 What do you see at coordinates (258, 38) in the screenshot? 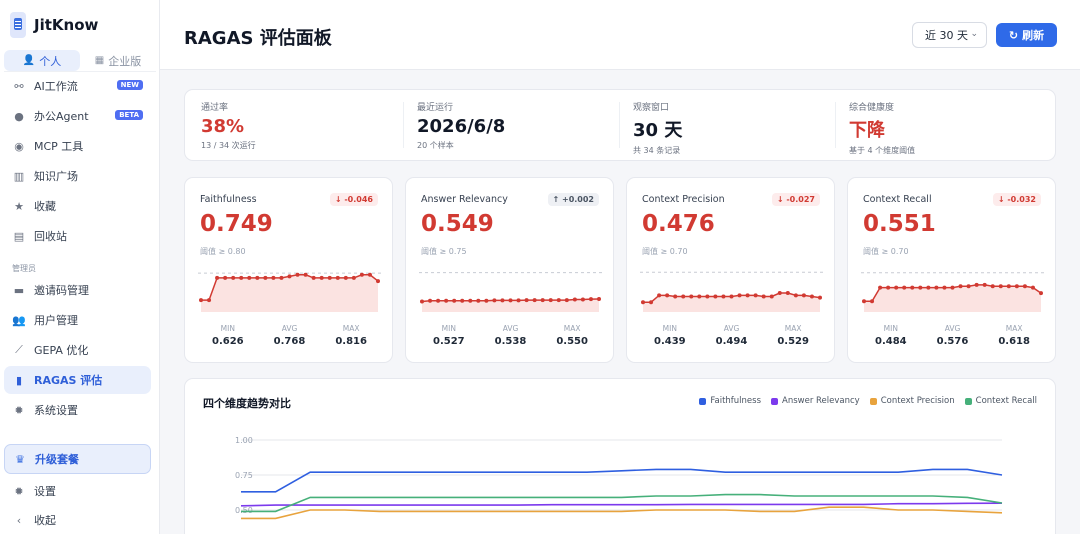
I see `page-title: RAGAS 评估面板` at bounding box center [258, 38].